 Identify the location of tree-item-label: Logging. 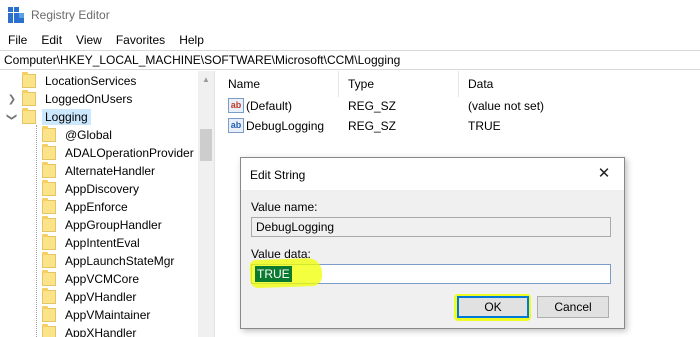
(66, 117).